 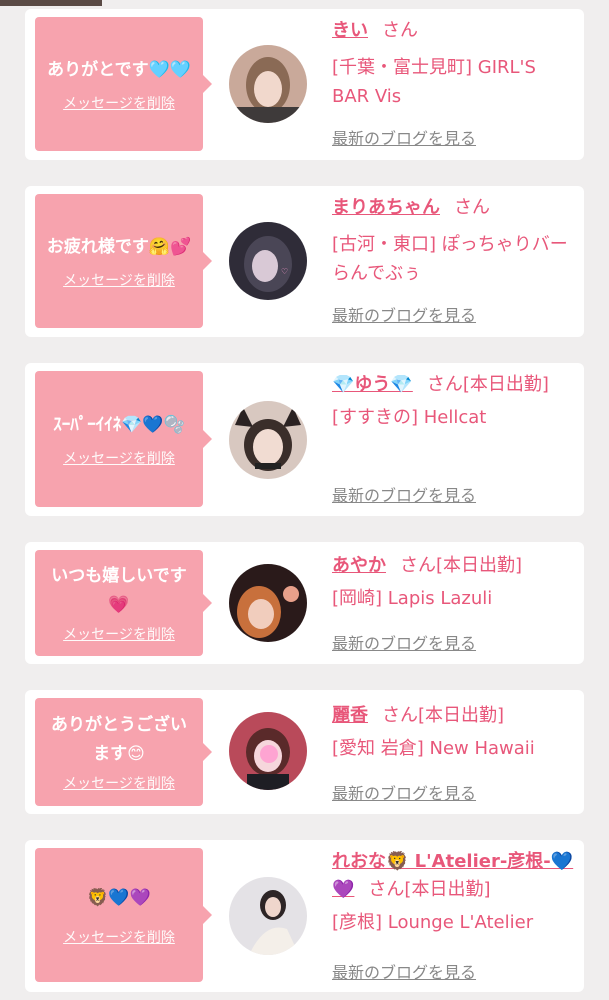 What do you see at coordinates (119, 424) in the screenshot?
I see `message-text: ｽｰﾊﾟｰｲｲﾈ💎💙🫧` at bounding box center [119, 424].